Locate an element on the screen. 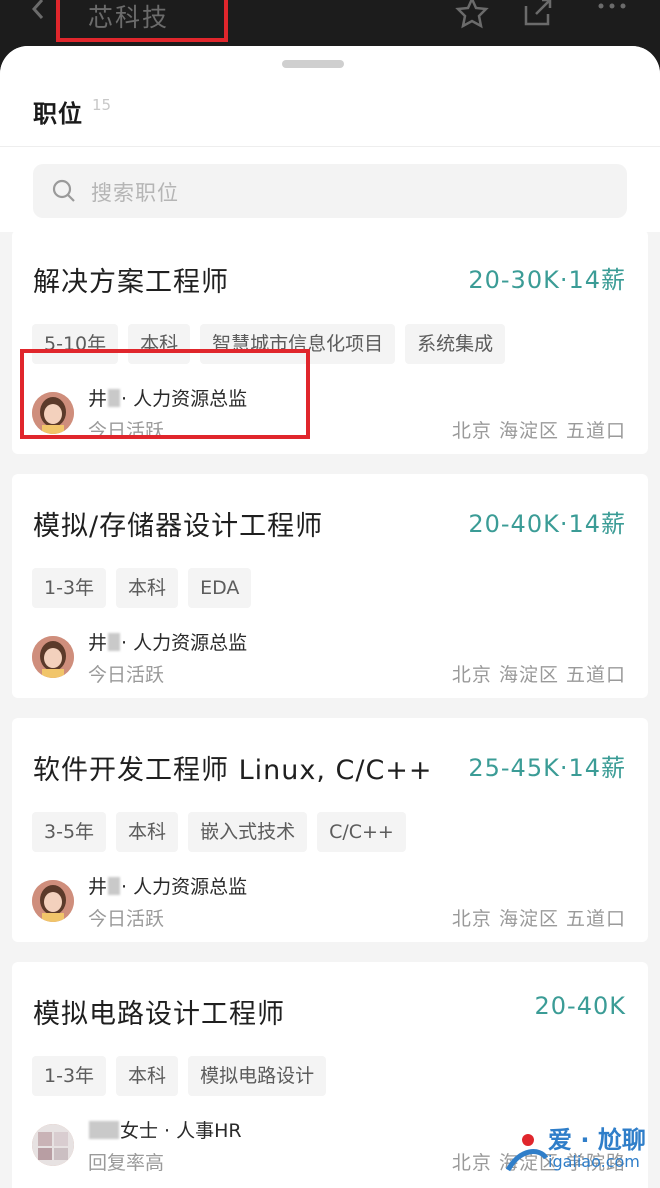 The image size is (660, 1188). job-title: 模拟电路设计工程师 is located at coordinates (159, 1014).